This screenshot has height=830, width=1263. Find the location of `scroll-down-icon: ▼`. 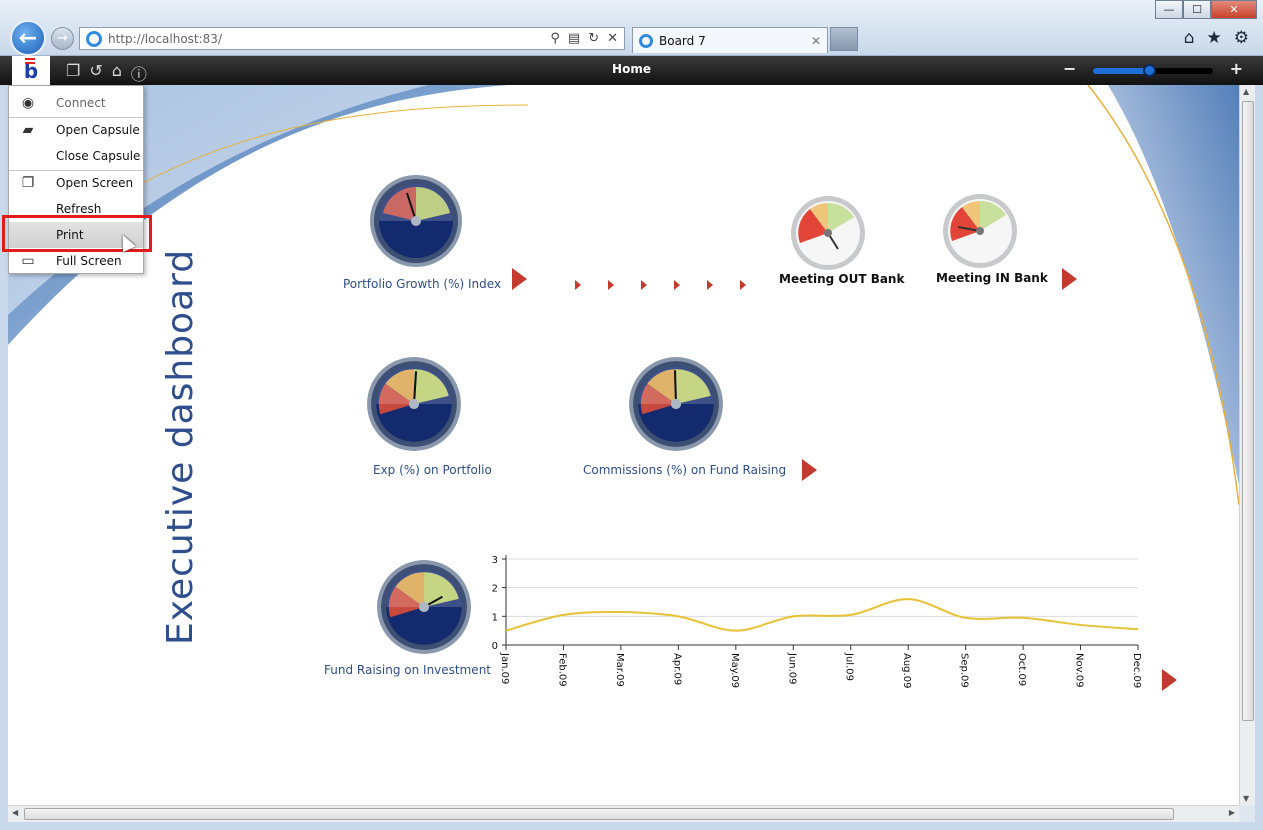

scroll-down-icon: ▼ is located at coordinates (1246, 798).